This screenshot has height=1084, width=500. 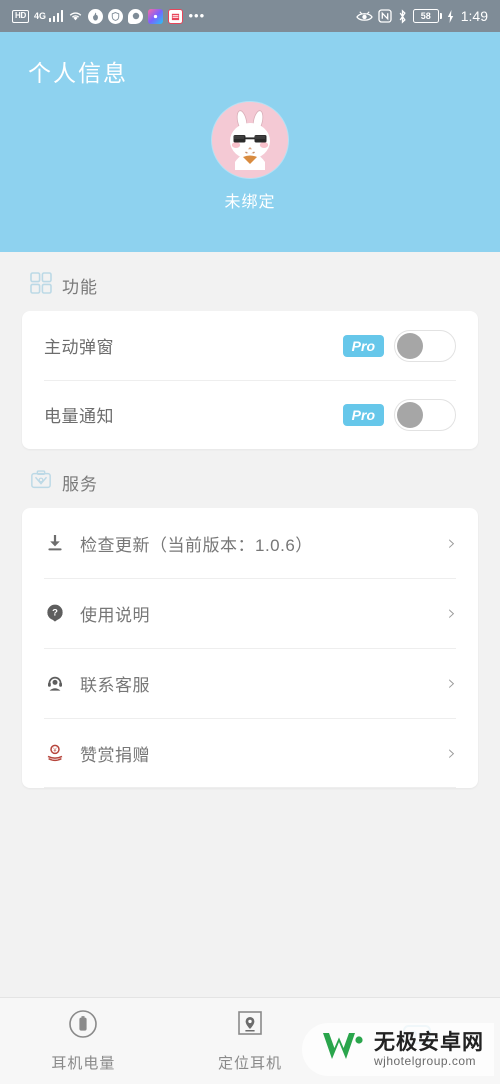 I want to click on donate-hand-coin-icon: ￥, so click(x=55, y=753).